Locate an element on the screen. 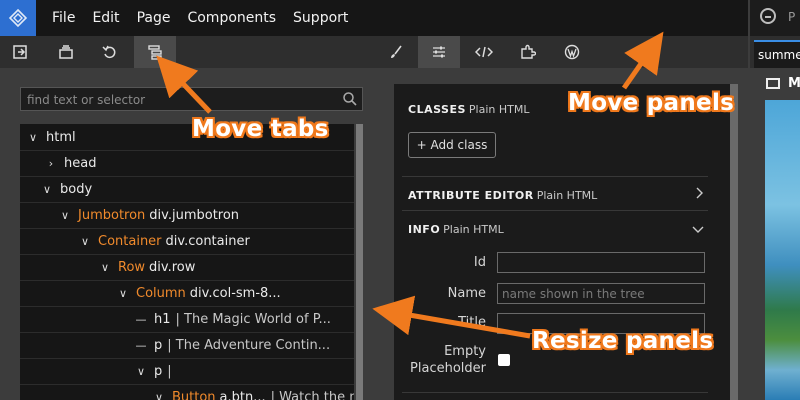 This screenshot has width=800, height=400. callout-move-tabs: Move tabs is located at coordinates (260, 129).